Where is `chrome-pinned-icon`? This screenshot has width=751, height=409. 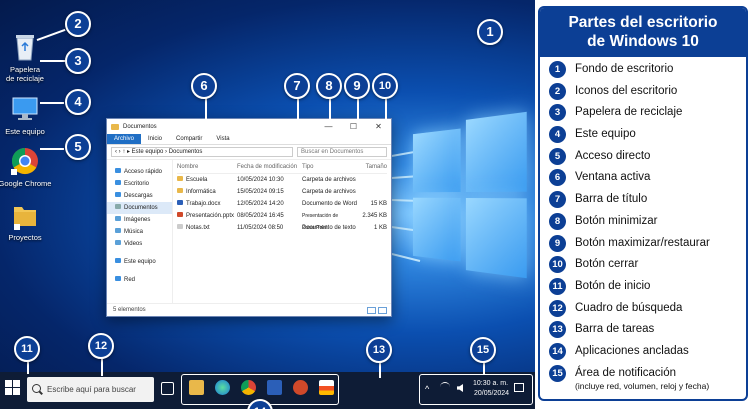 chrome-pinned-icon is located at coordinates (248, 387).